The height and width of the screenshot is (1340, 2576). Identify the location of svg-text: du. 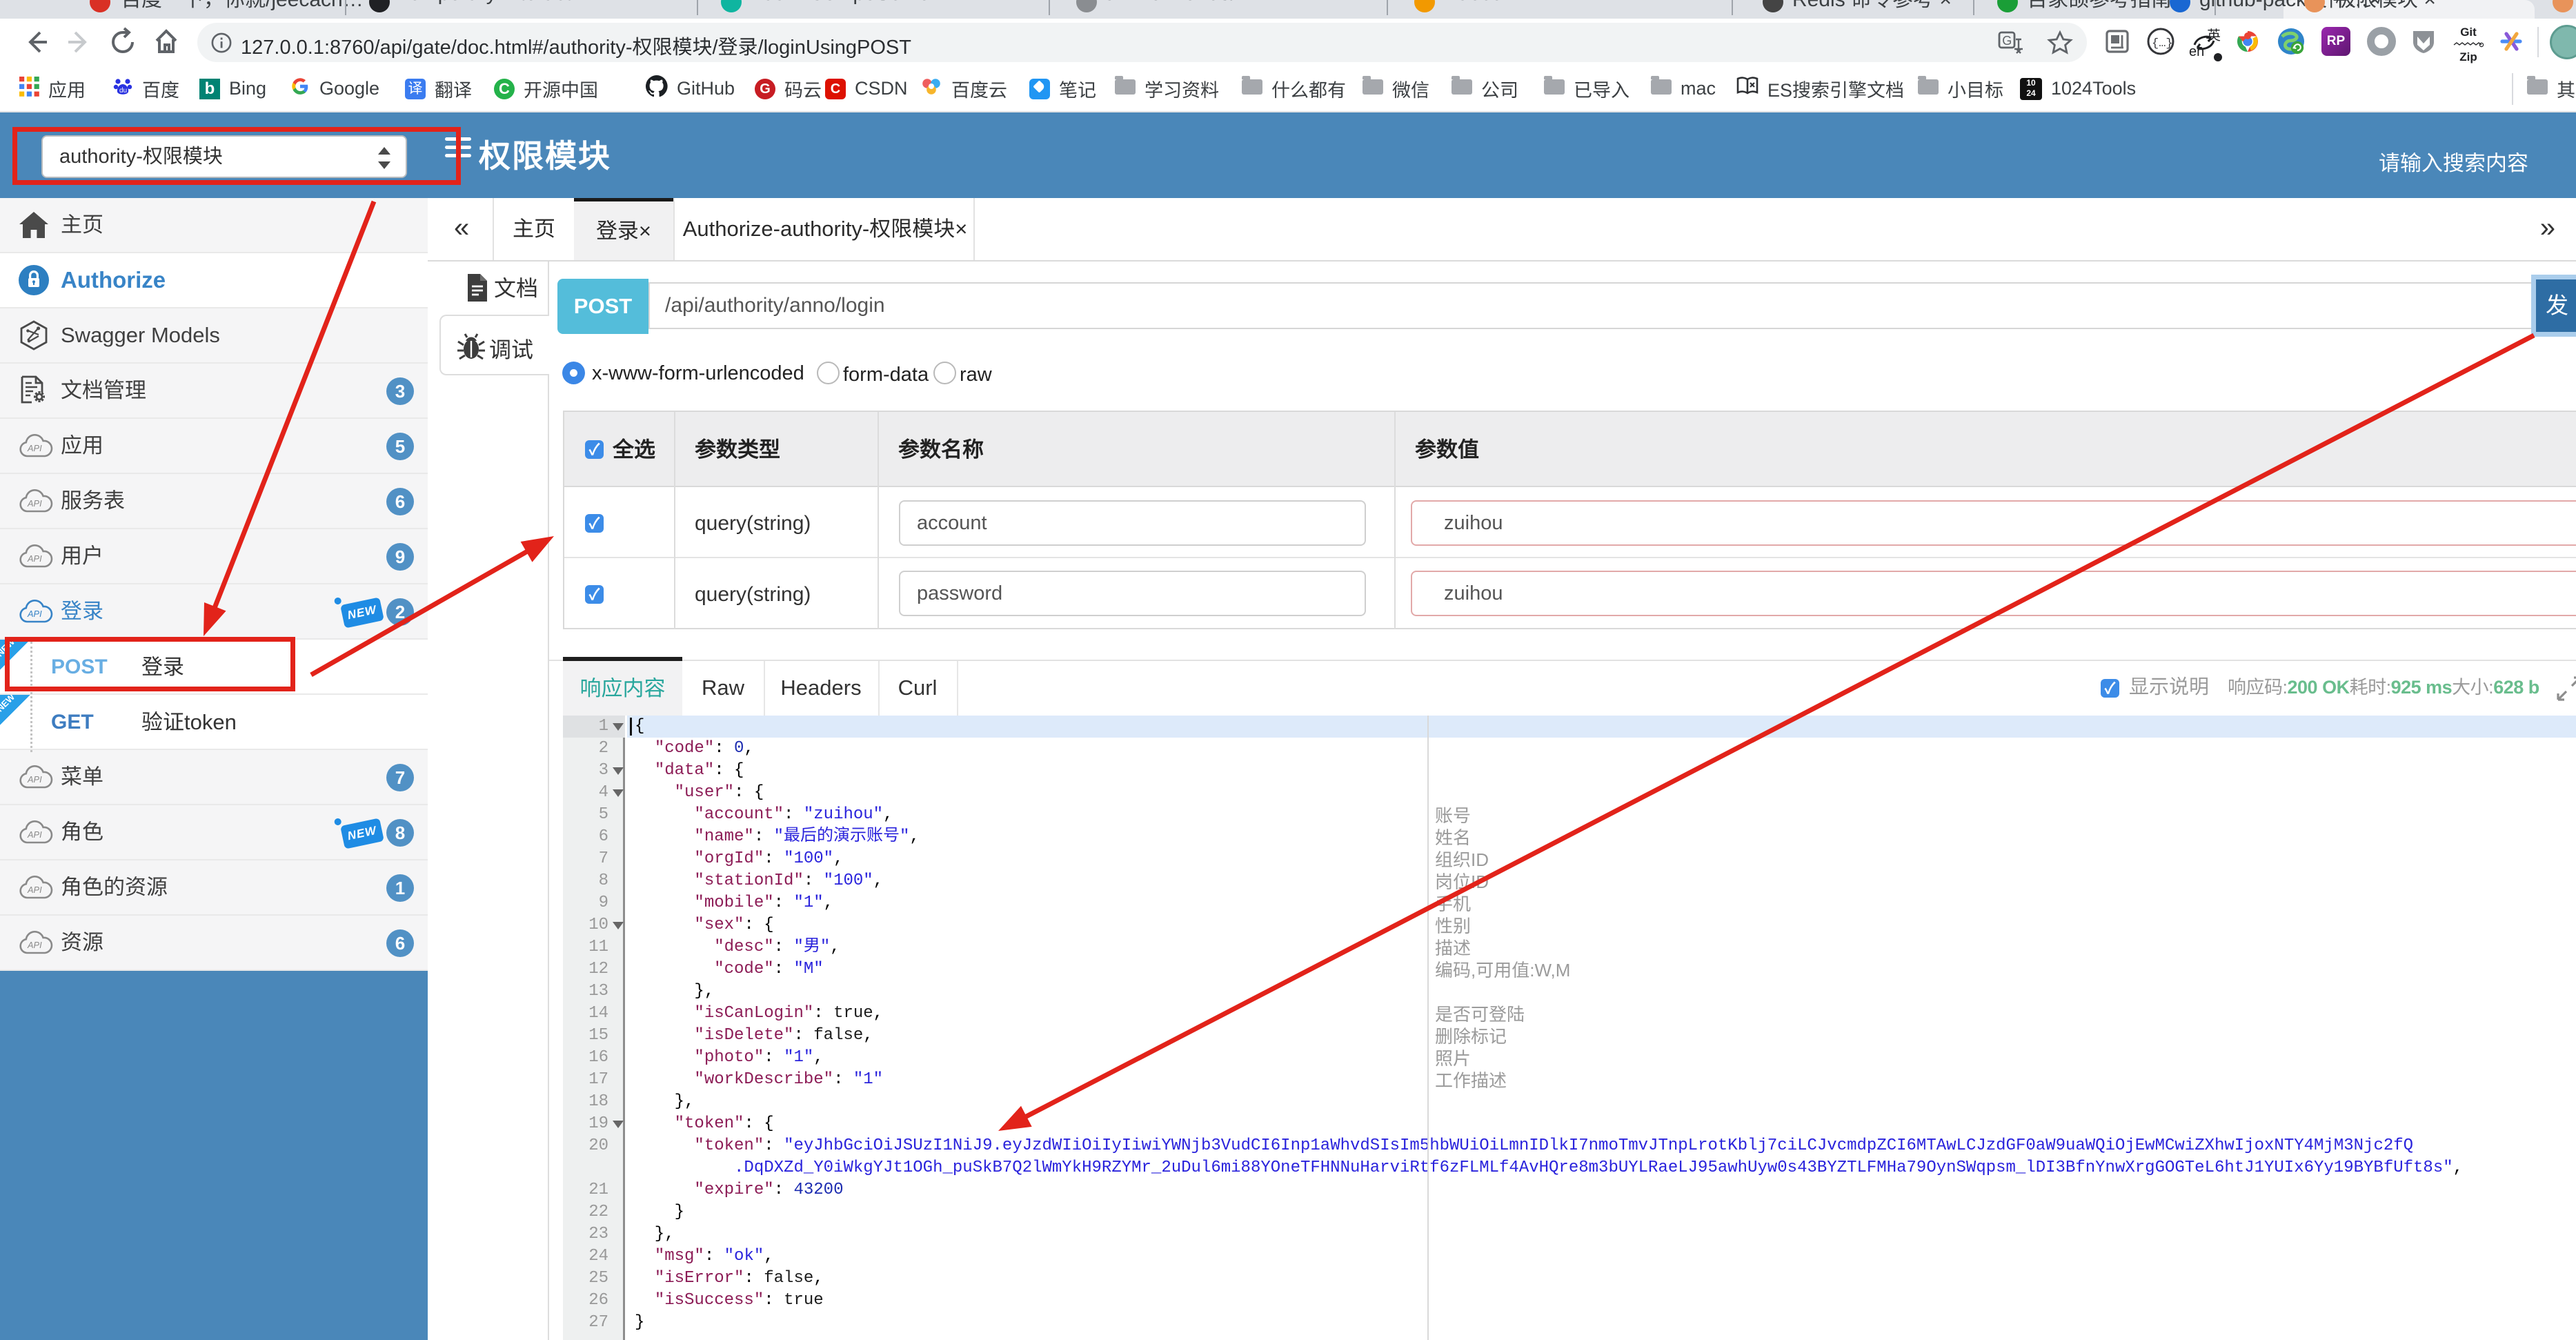
(123, 91).